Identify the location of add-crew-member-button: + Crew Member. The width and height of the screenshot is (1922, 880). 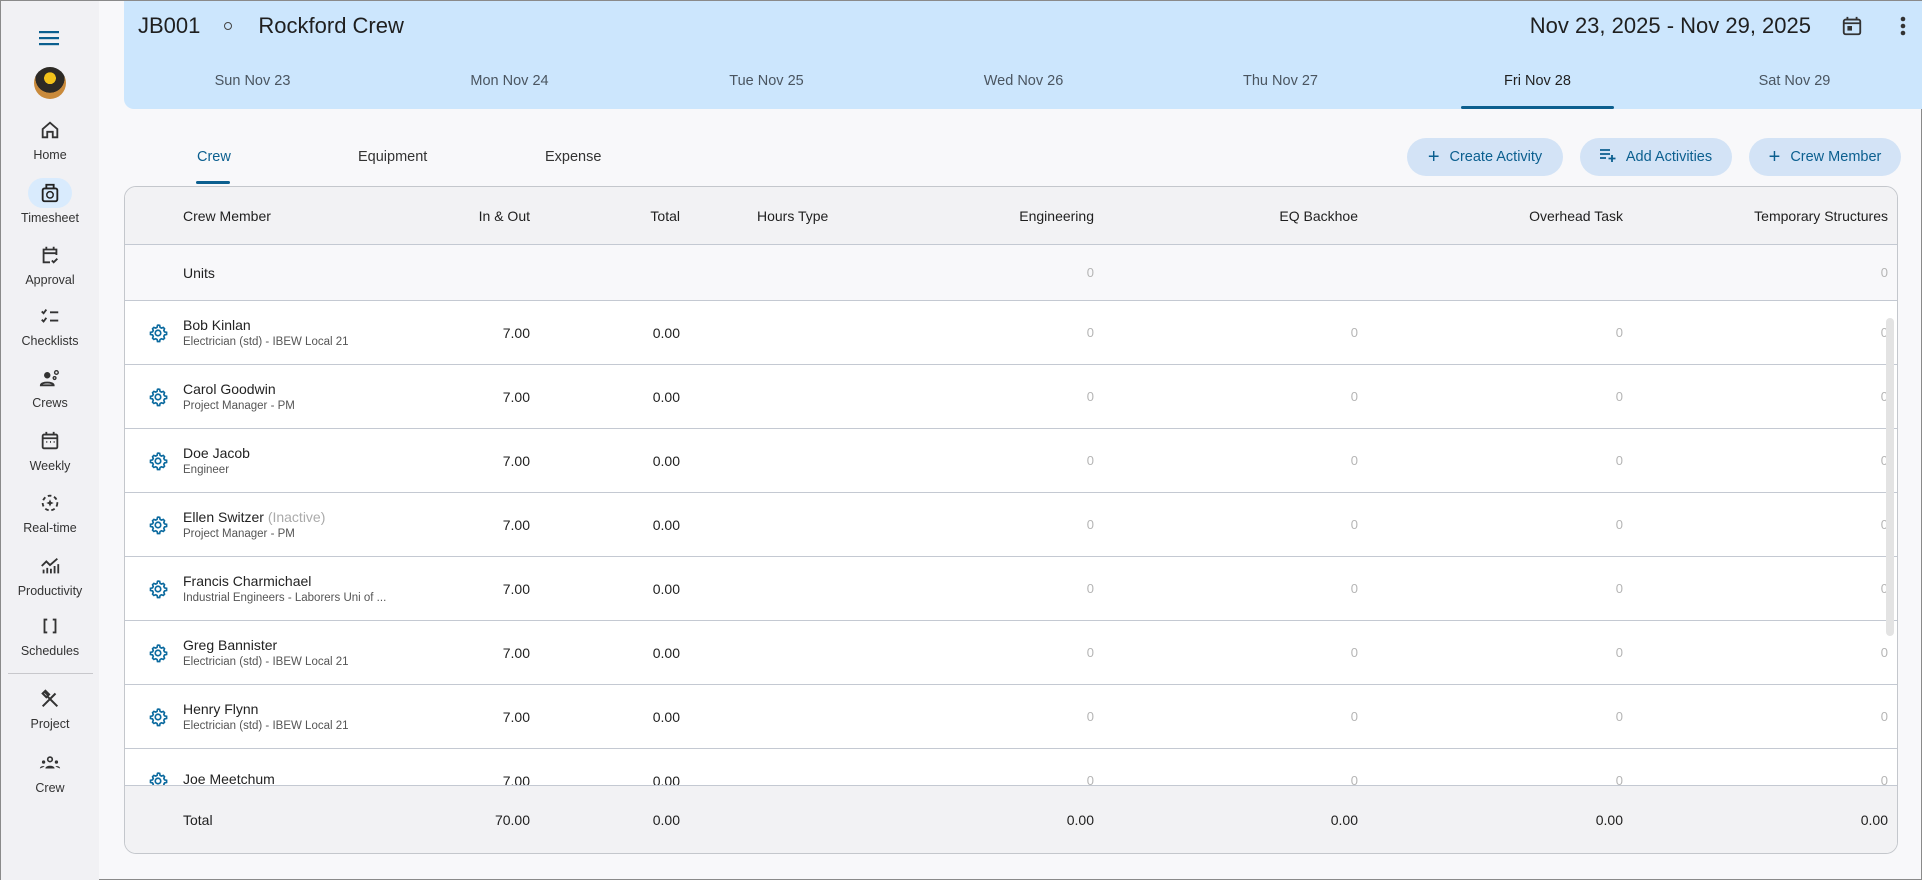
(1825, 157).